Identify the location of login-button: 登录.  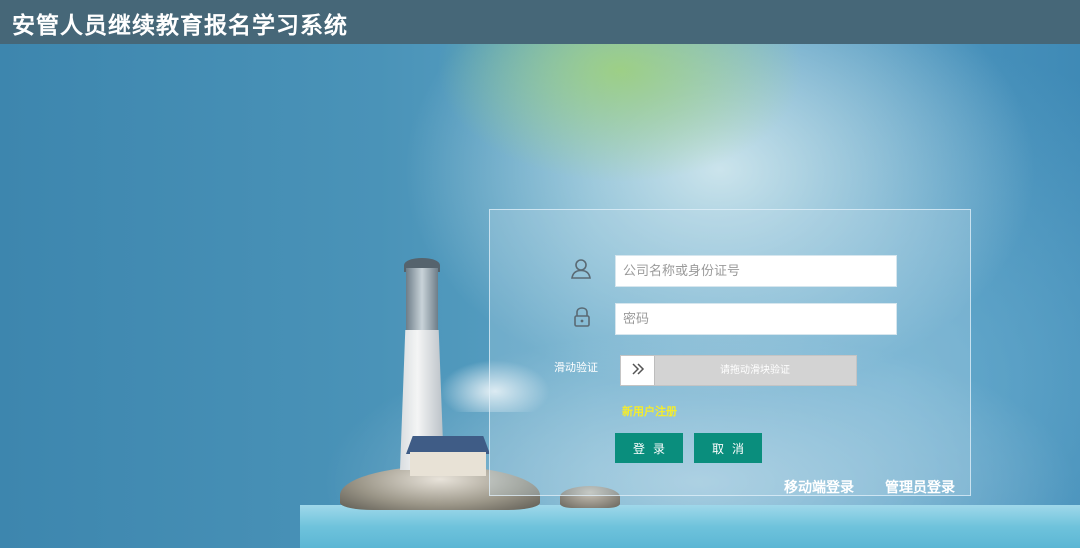
(649, 448).